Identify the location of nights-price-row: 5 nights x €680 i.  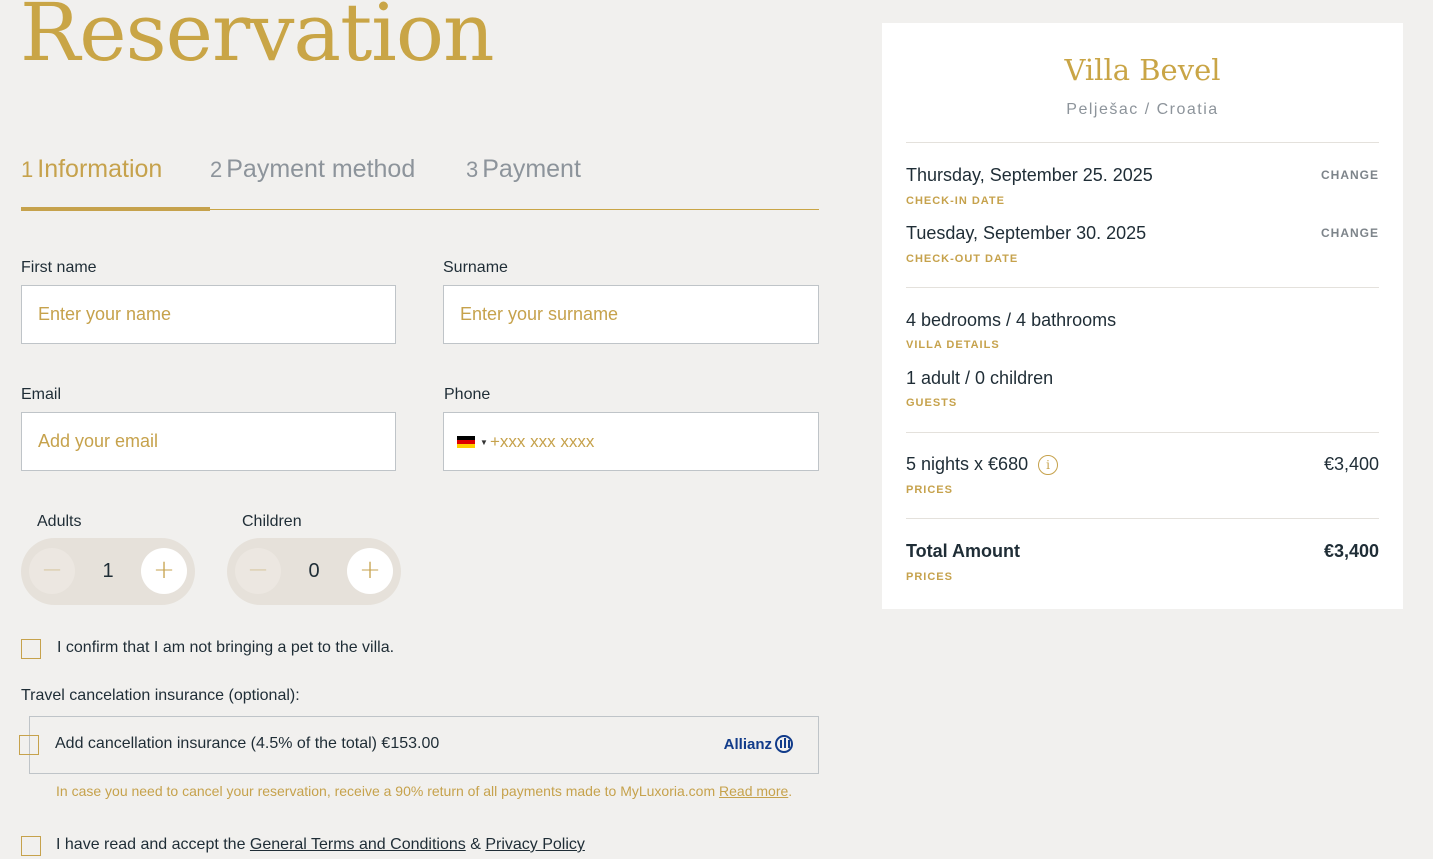
(982, 465).